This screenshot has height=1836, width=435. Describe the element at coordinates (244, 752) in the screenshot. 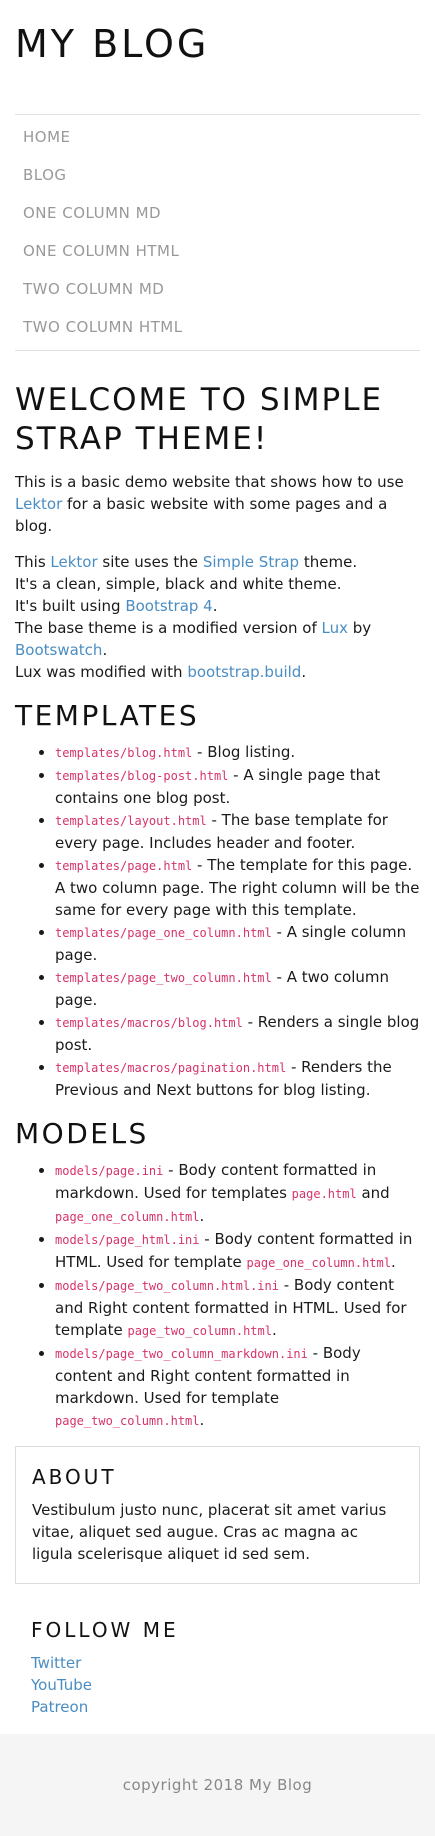

I see `item-desc: - Blog listing.` at that location.